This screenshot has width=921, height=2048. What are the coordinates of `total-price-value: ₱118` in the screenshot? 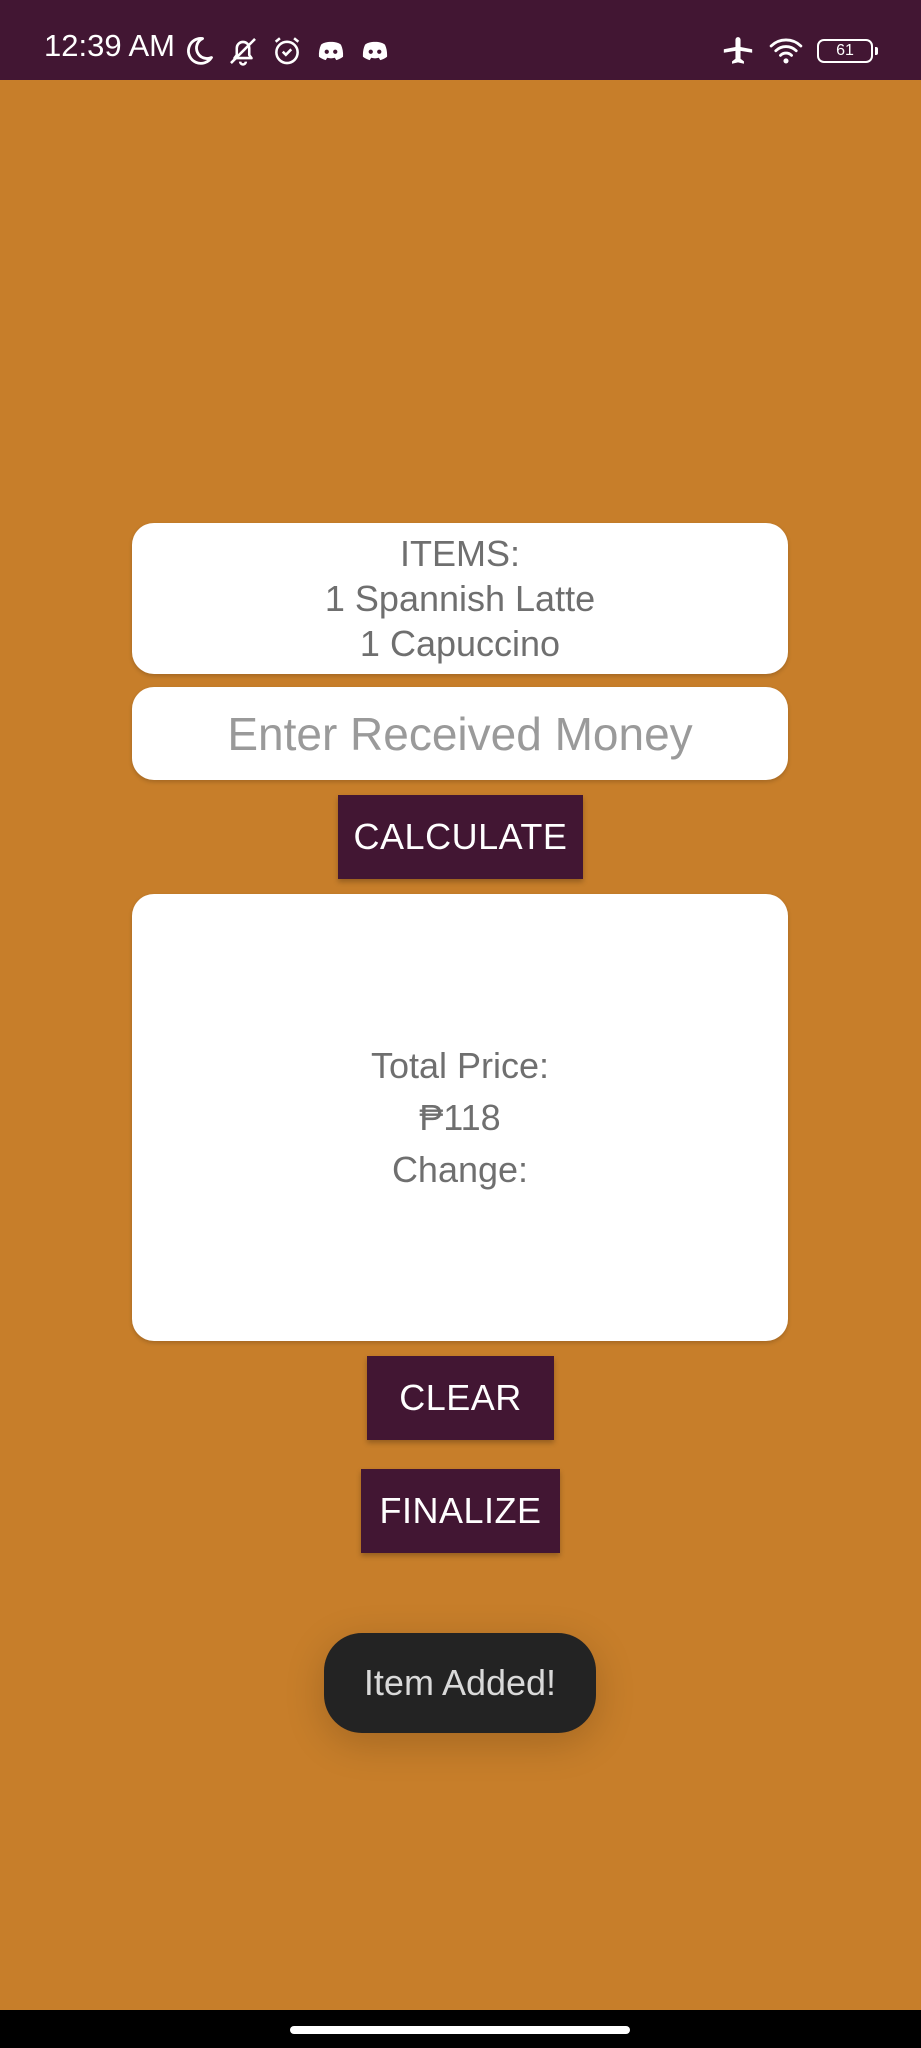 It's located at (460, 1117).